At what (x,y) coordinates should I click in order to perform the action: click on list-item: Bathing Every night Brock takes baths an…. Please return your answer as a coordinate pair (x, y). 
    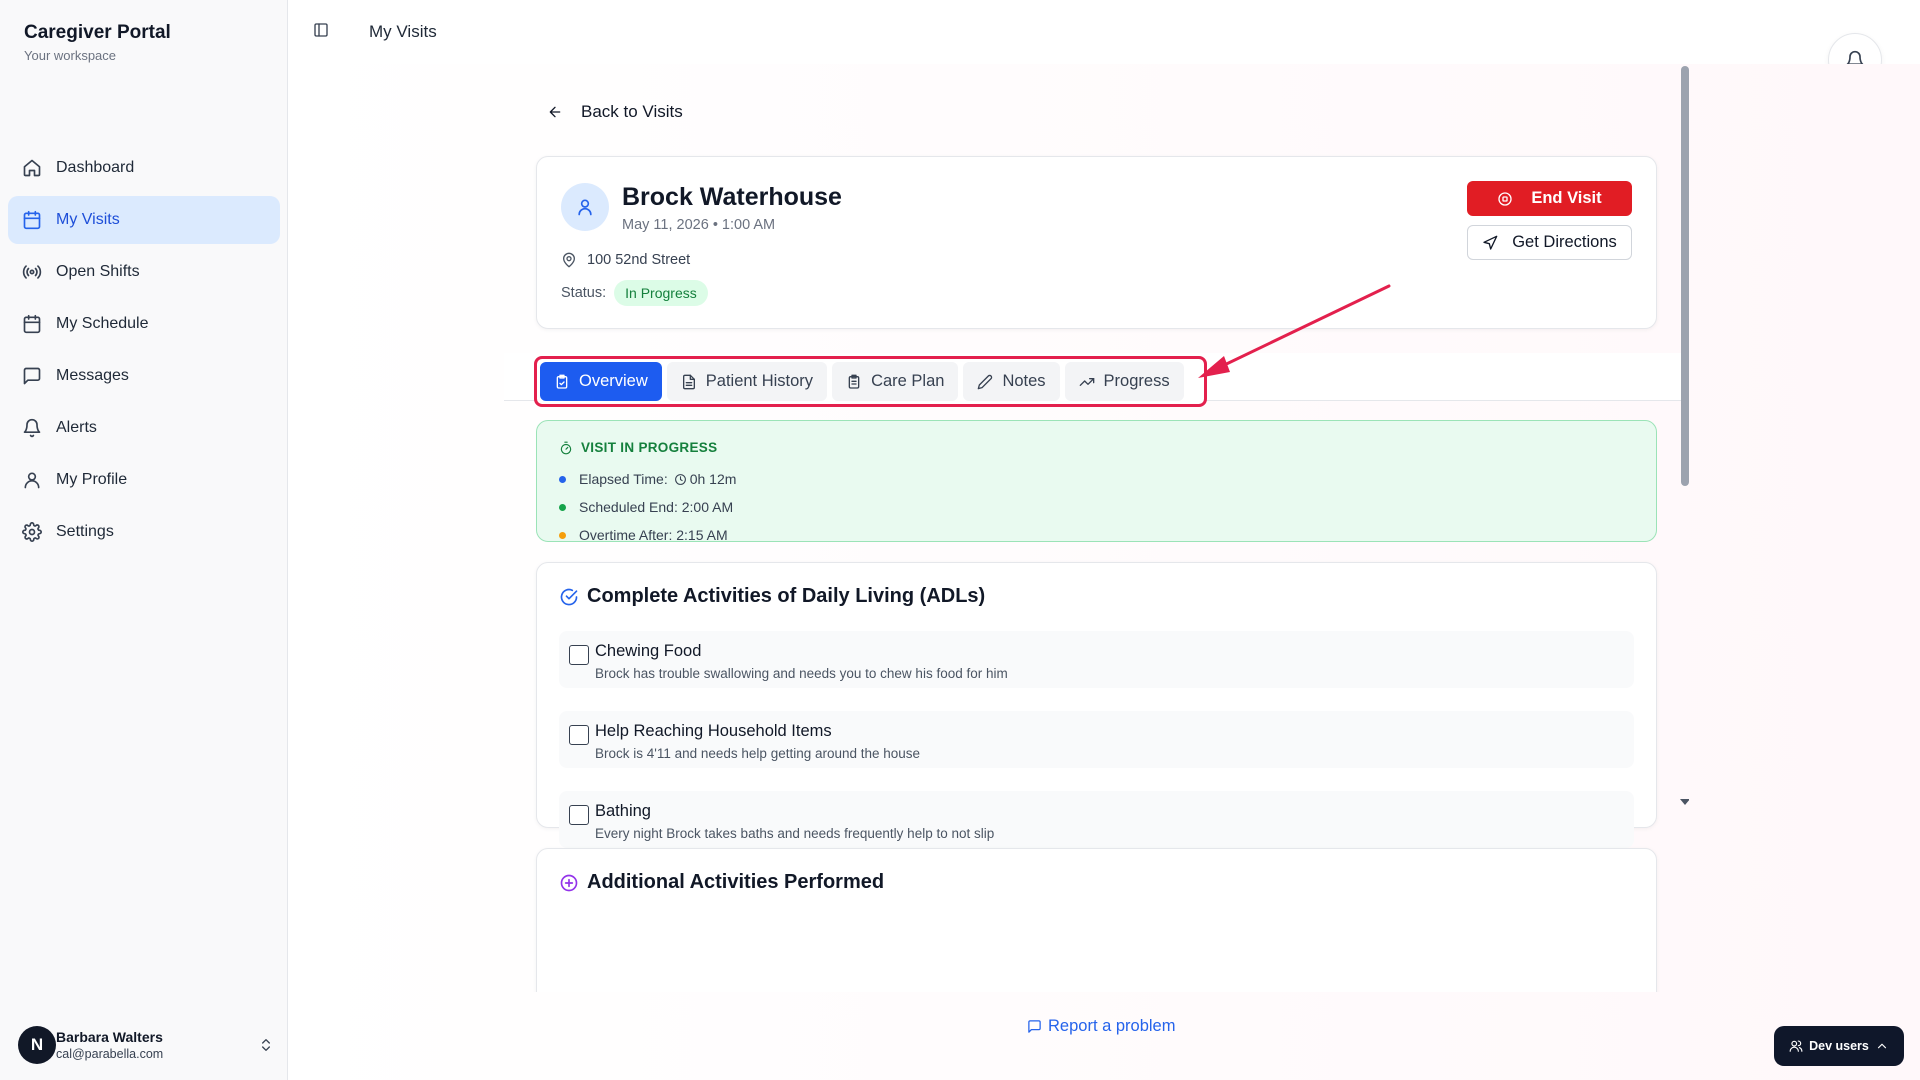
    Looking at the image, I should click on (1096, 819).